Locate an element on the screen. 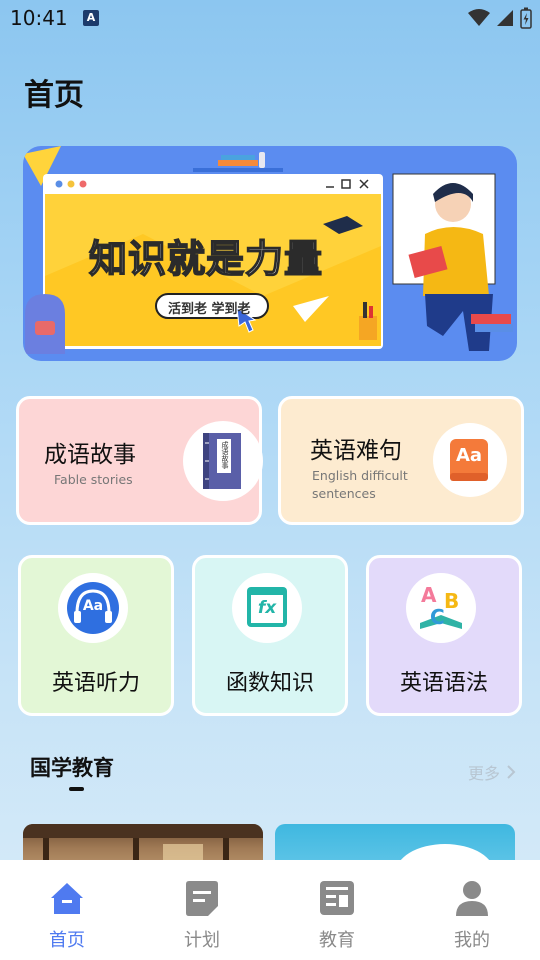  function-icon-text: fx is located at coordinates (267, 608).